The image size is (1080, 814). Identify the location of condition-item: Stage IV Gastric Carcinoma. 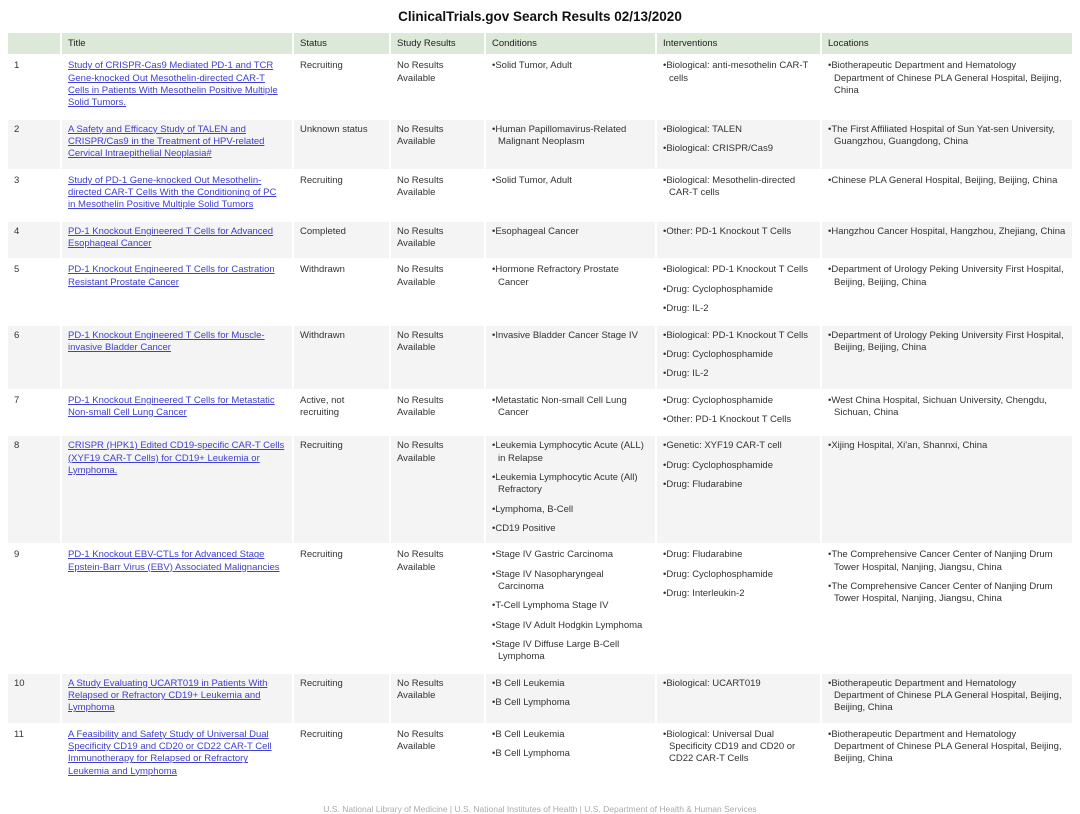
(570, 555).